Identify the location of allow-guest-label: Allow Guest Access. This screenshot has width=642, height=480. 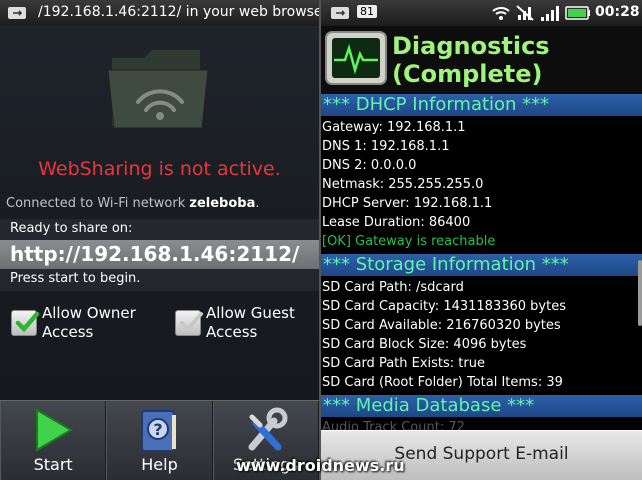
(250, 322).